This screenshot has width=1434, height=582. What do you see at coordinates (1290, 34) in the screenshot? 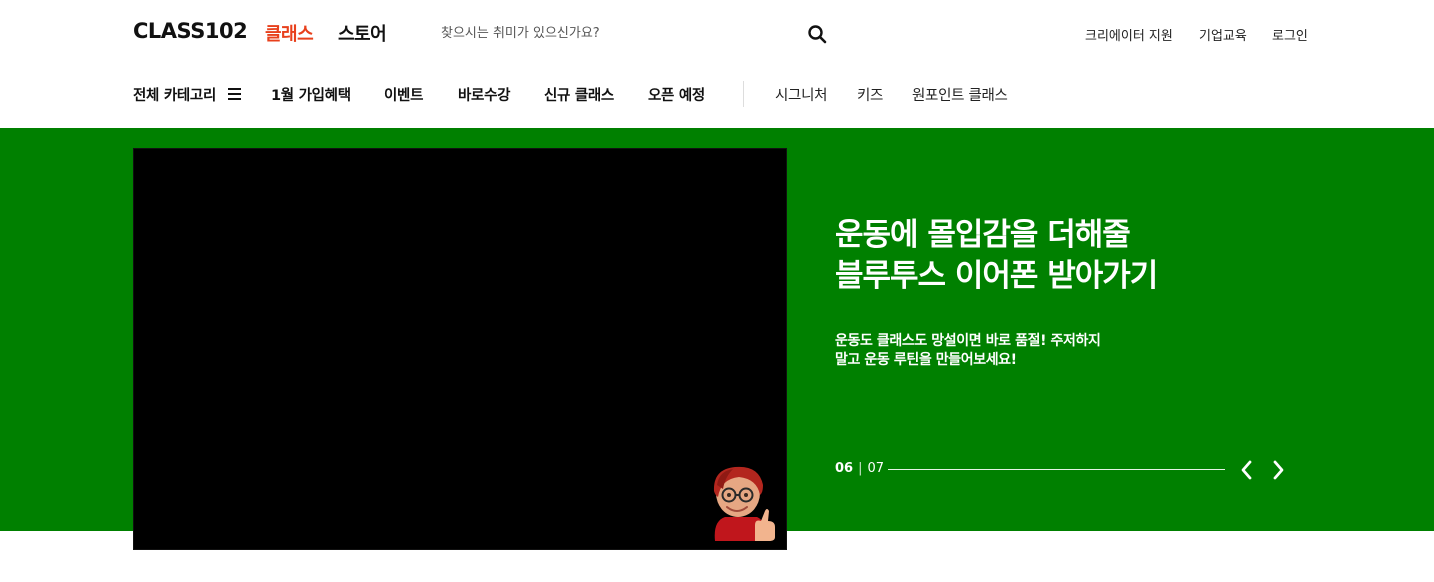
I see `login-link: 로그인` at bounding box center [1290, 34].